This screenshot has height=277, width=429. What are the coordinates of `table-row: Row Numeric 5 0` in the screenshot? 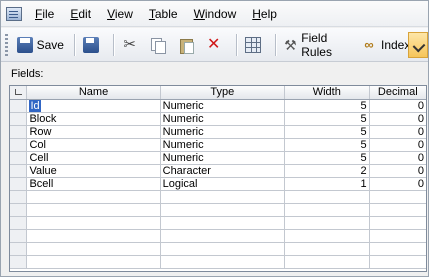 It's located at (218, 132).